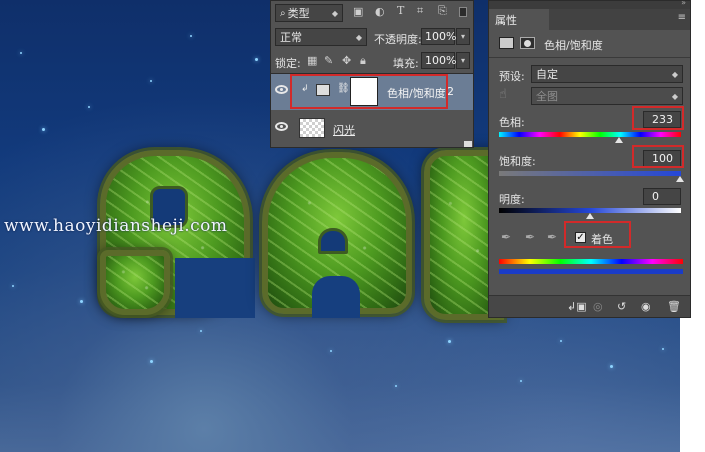 This screenshot has height=452, width=705. I want to click on panel-header-strip: », so click(589, 4).